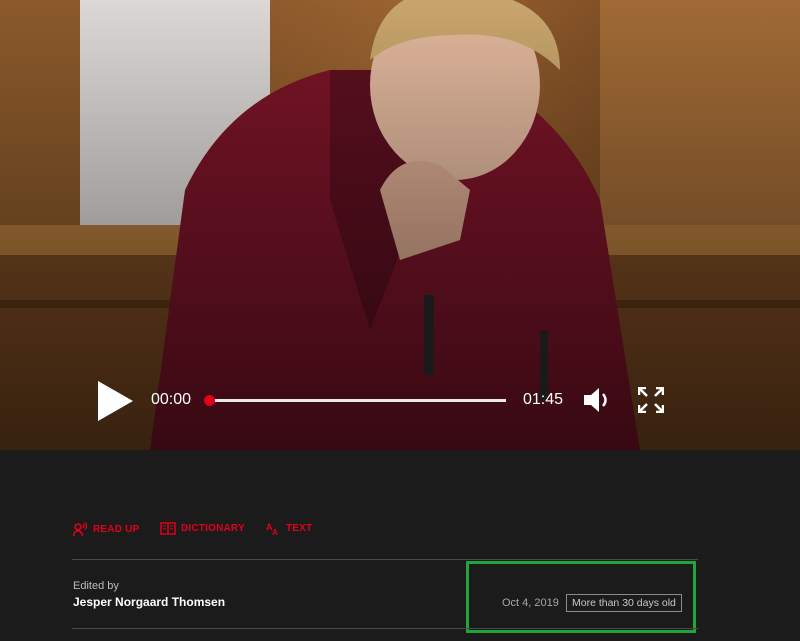 This screenshot has width=800, height=641. What do you see at coordinates (209, 400) in the screenshot?
I see `seek-handle` at bounding box center [209, 400].